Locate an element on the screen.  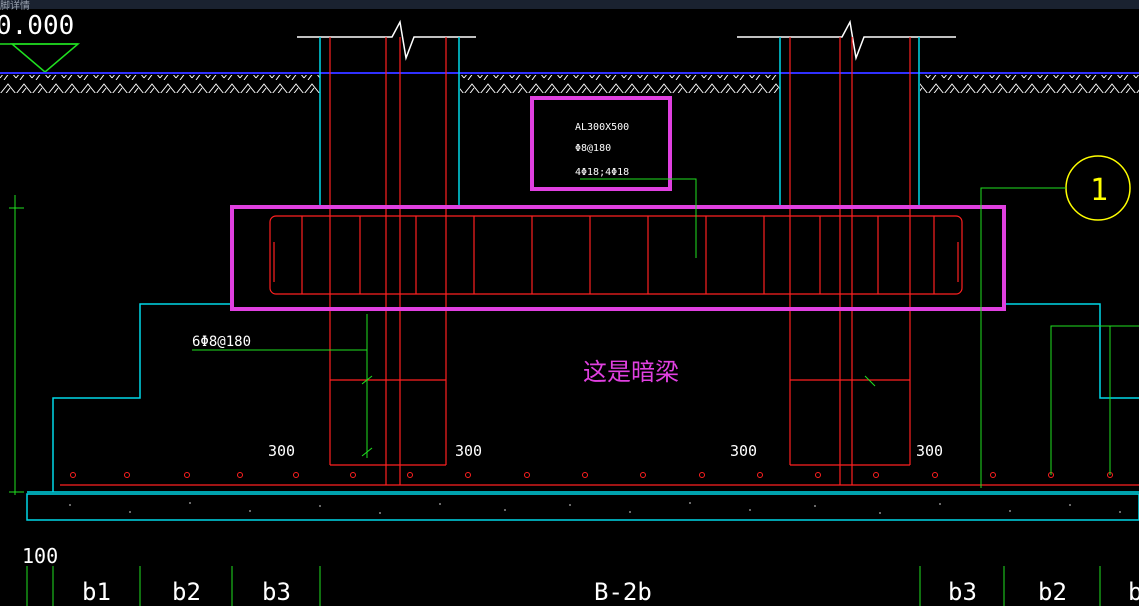
strip-label-b1: b1 is located at coordinates (96, 592).